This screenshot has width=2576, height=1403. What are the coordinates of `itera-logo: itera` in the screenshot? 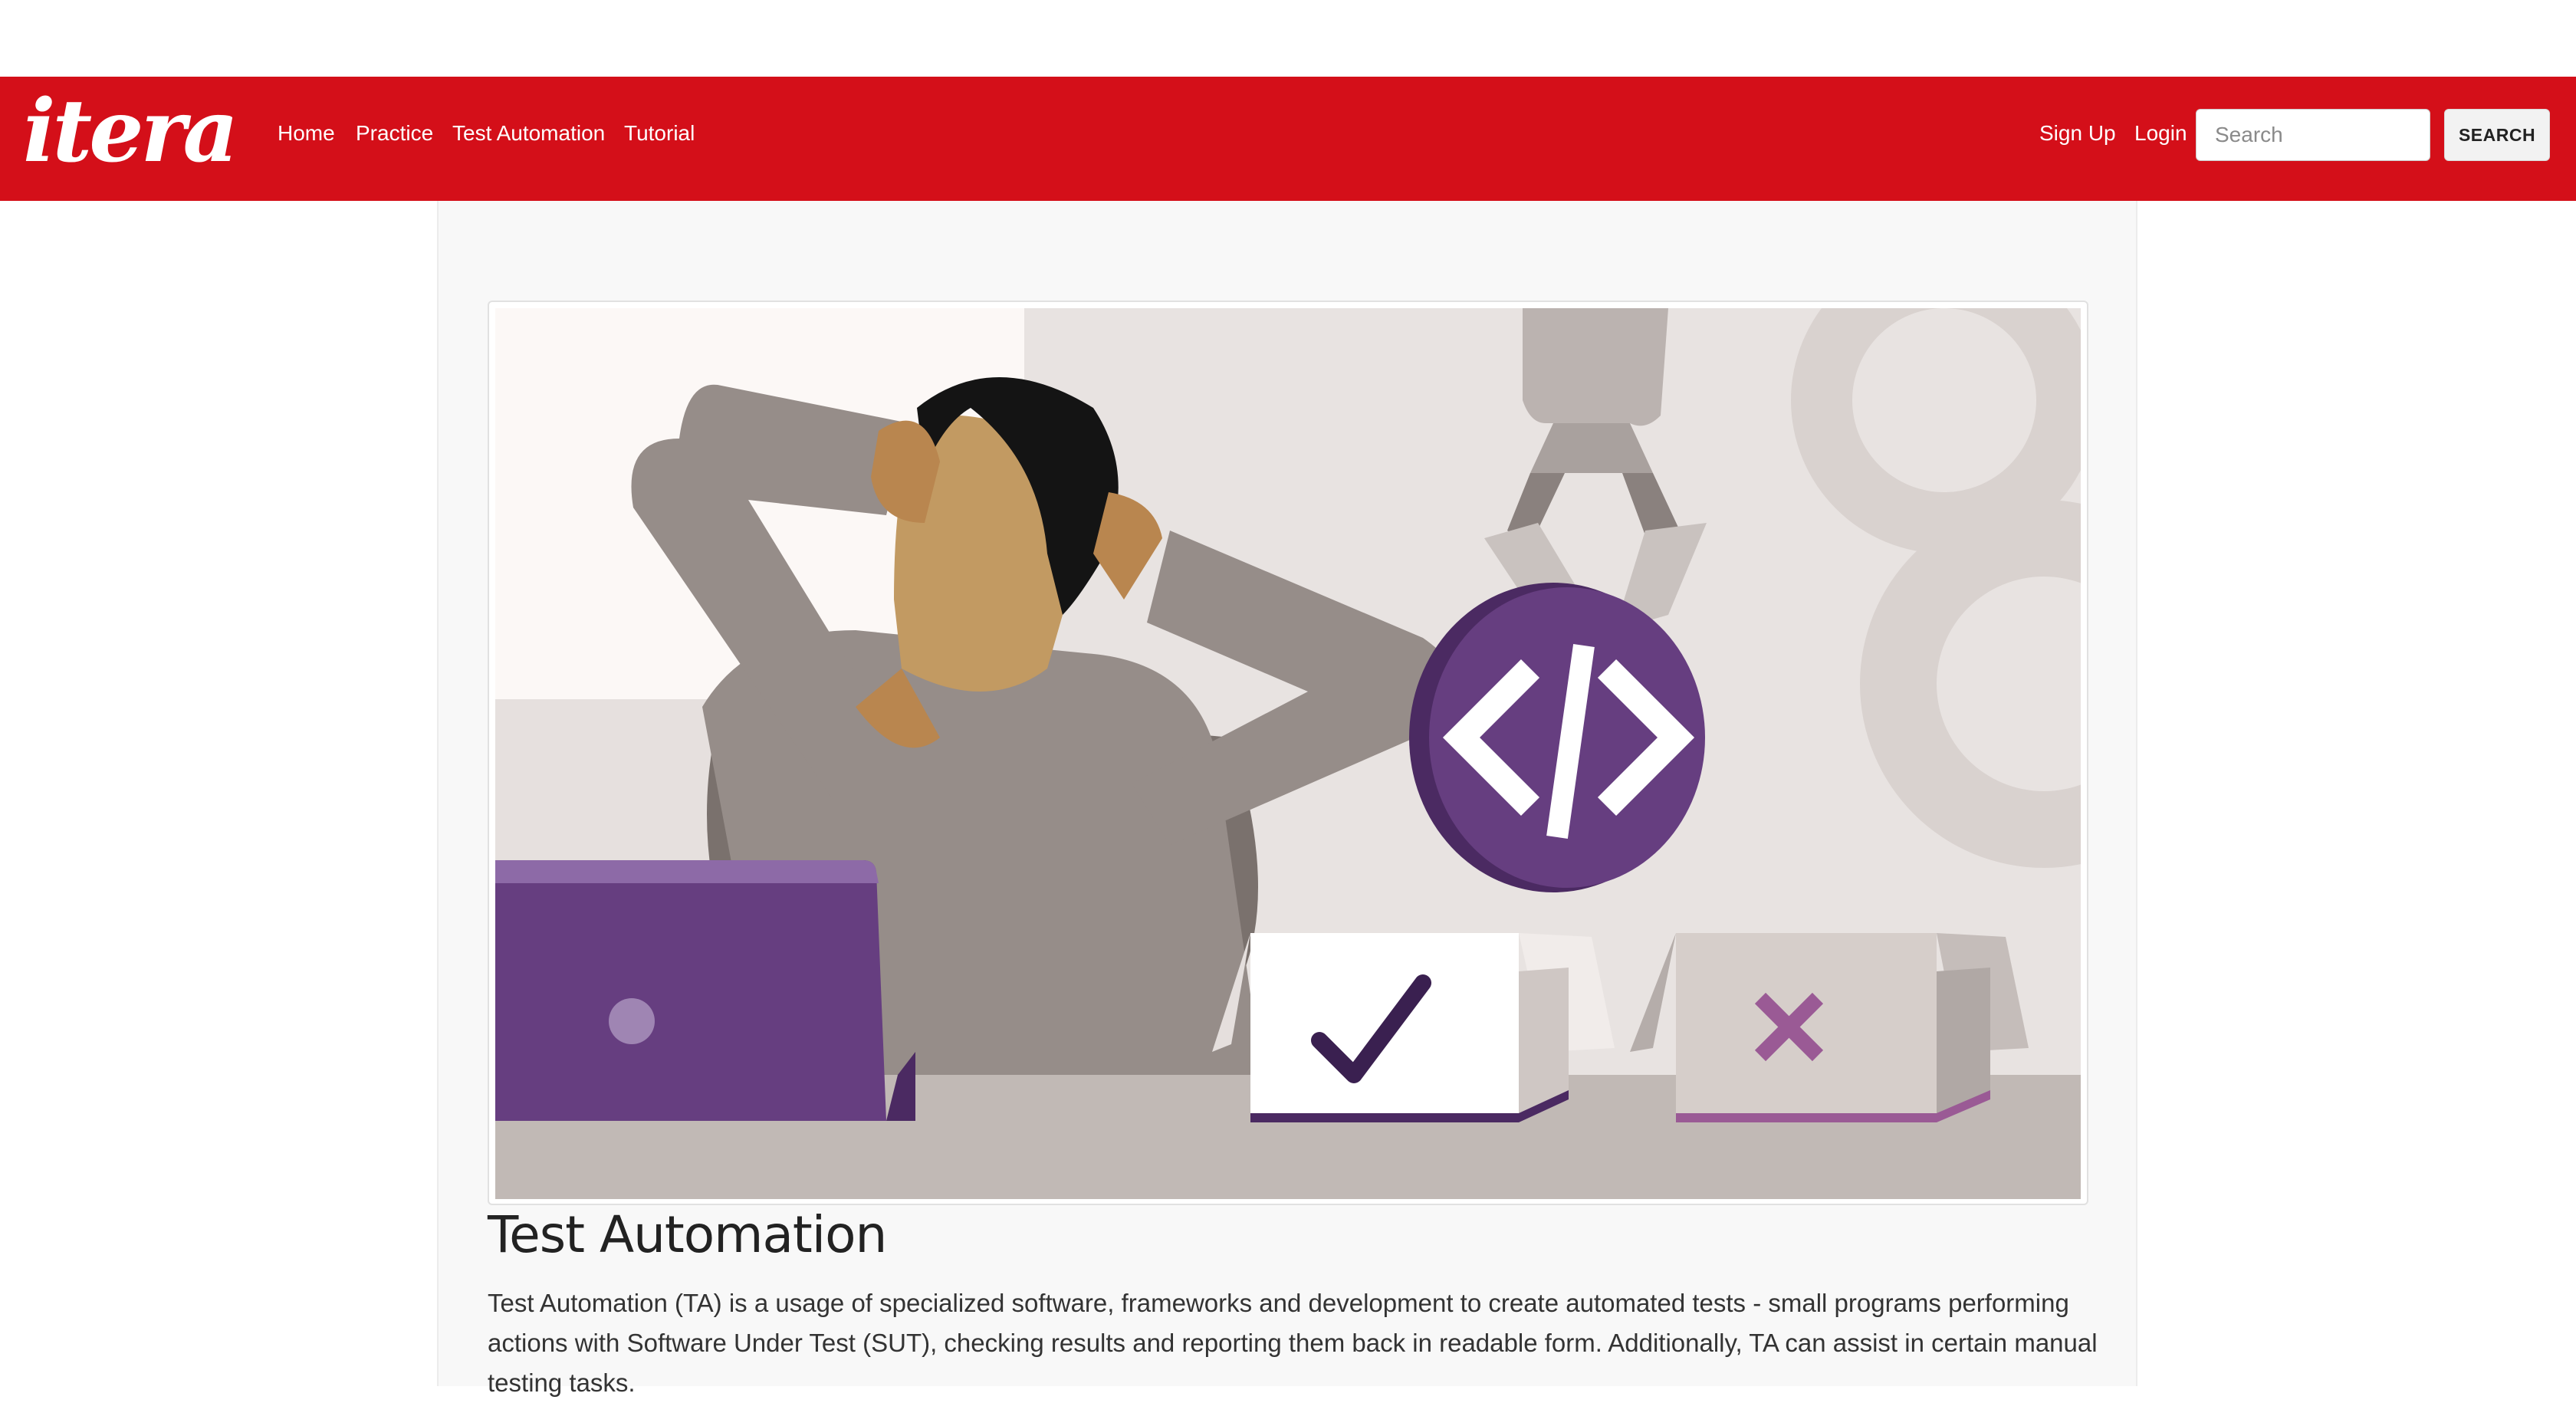 It's located at (134, 133).